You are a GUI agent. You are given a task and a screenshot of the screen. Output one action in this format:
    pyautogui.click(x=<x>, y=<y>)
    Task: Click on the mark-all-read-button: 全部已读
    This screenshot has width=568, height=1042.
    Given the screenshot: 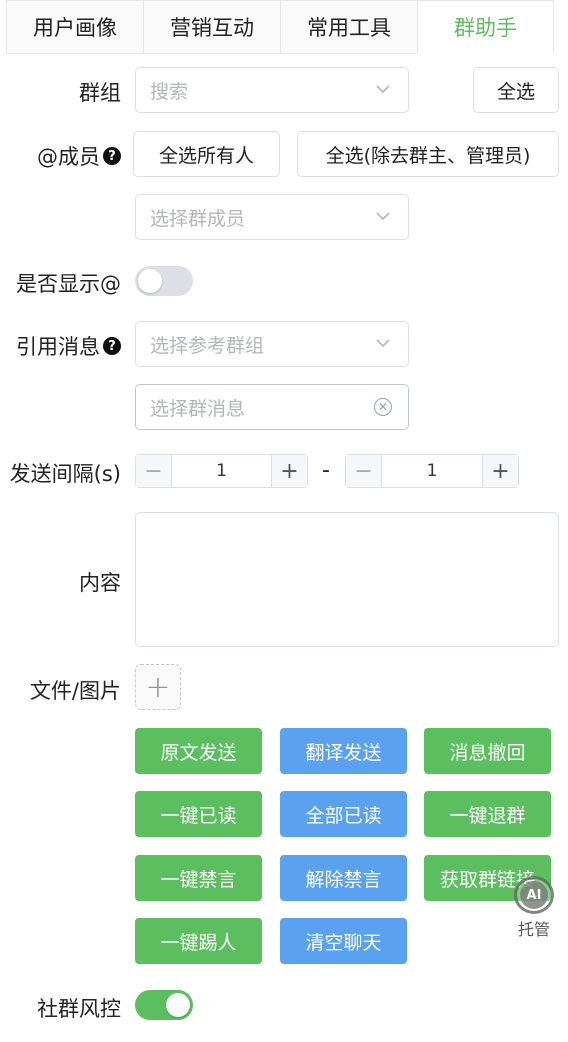 What is the action you would take?
    pyautogui.click(x=343, y=814)
    